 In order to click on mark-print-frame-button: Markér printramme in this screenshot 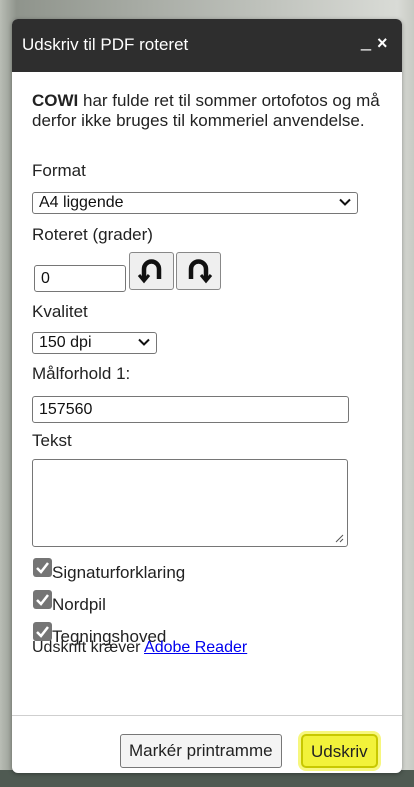, I will do `click(201, 751)`.